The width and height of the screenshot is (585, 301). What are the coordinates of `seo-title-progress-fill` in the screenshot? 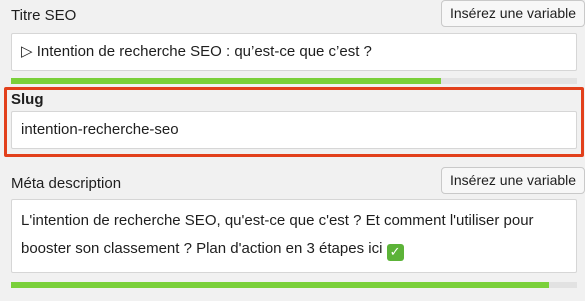 It's located at (226, 81).